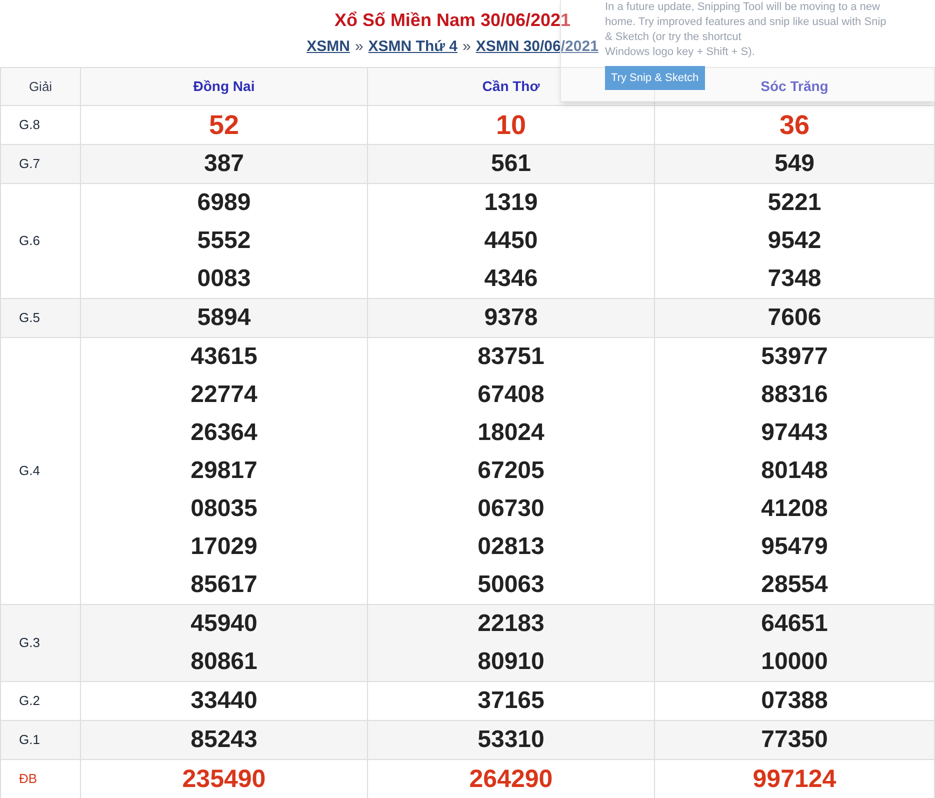 The width and height of the screenshot is (935, 798). What do you see at coordinates (224, 164) in the screenshot?
I see `lottery-number: 387` at bounding box center [224, 164].